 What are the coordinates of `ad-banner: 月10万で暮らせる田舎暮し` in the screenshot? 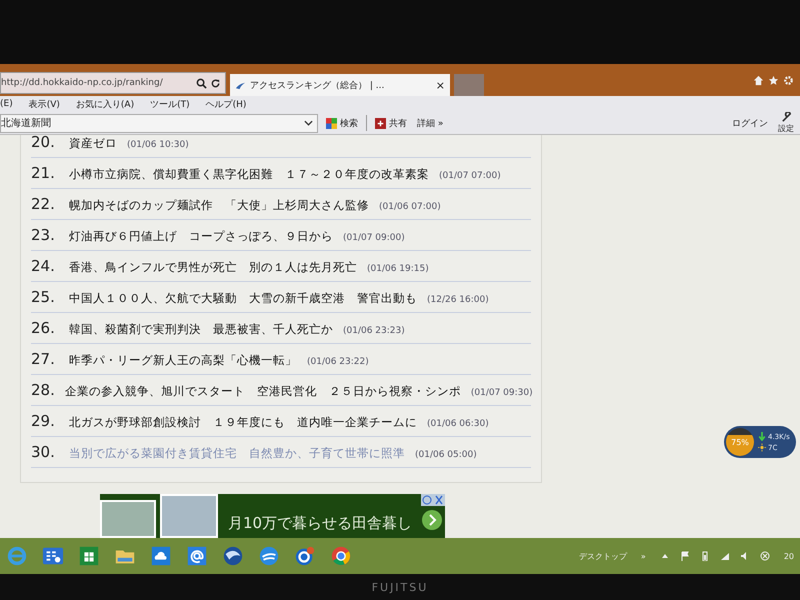 It's located at (272, 516).